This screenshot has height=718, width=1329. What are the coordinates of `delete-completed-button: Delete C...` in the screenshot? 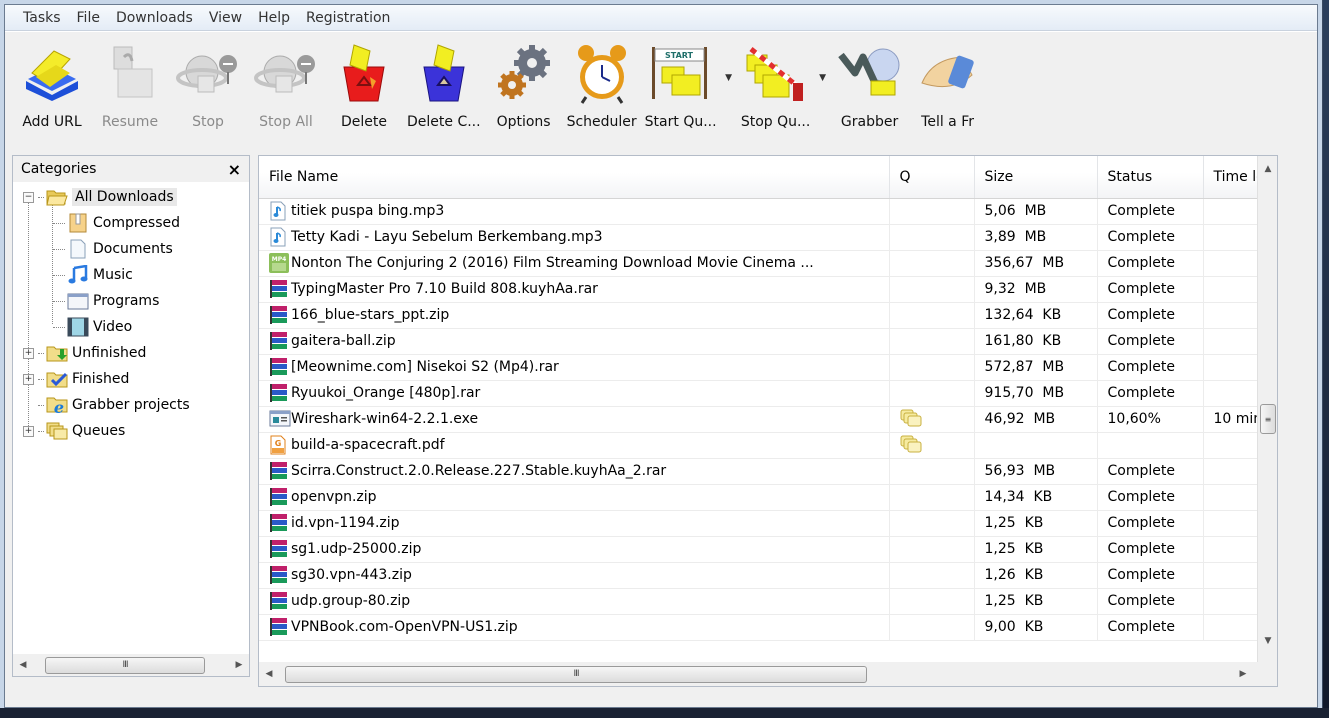 It's located at (444, 92).